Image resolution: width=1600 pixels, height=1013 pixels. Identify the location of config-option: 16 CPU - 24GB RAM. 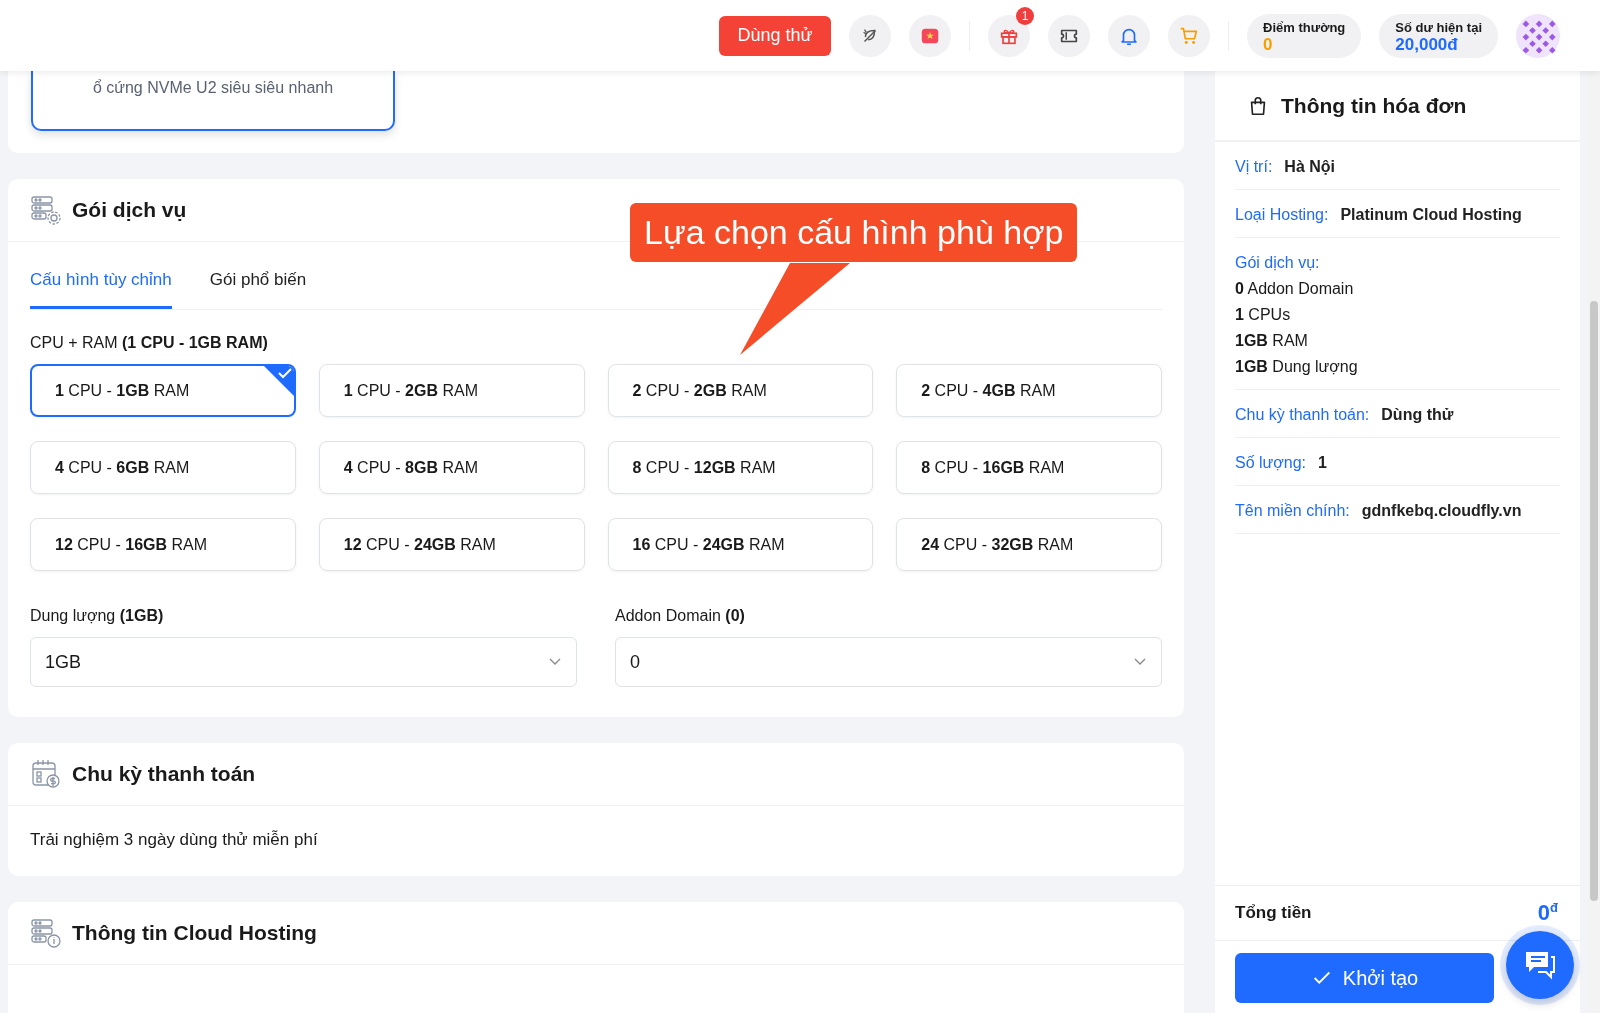
(740, 544).